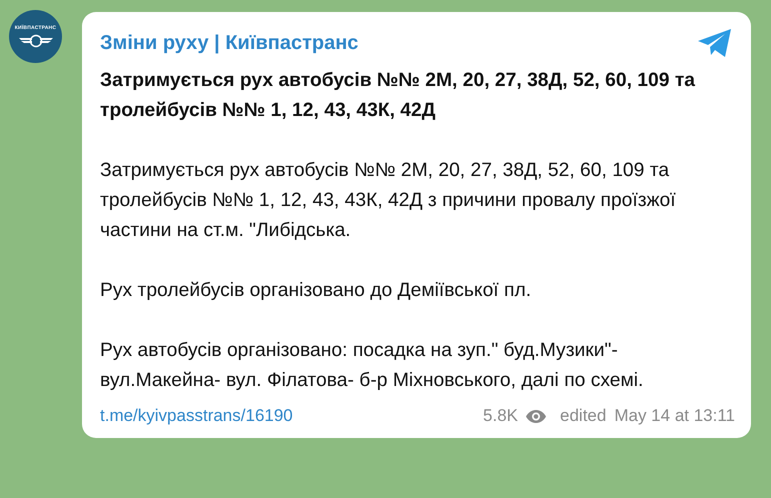  I want to click on channel-name: Зміни руху | Київпастранс, so click(229, 43).